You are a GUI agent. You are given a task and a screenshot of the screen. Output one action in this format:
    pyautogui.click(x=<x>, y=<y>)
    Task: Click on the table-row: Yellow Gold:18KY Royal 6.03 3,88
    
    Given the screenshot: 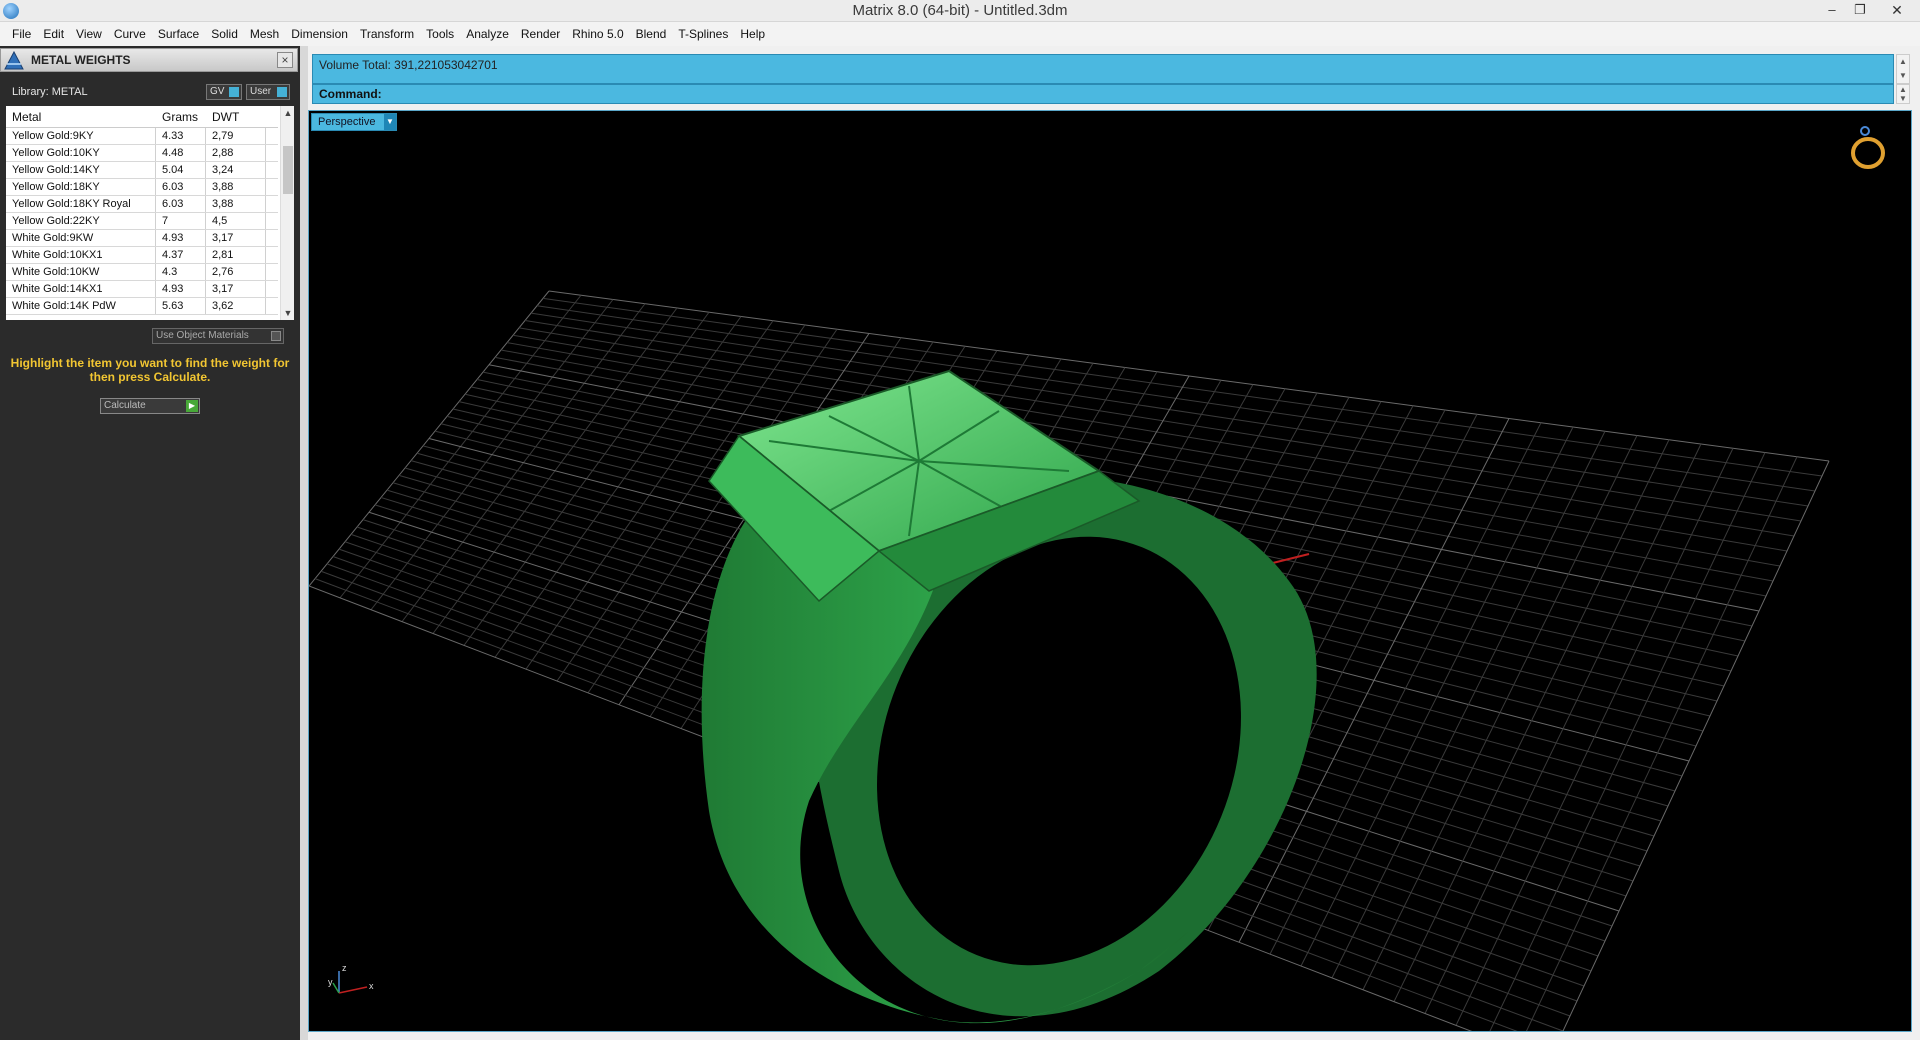 What is the action you would take?
    pyautogui.click(x=142, y=204)
    